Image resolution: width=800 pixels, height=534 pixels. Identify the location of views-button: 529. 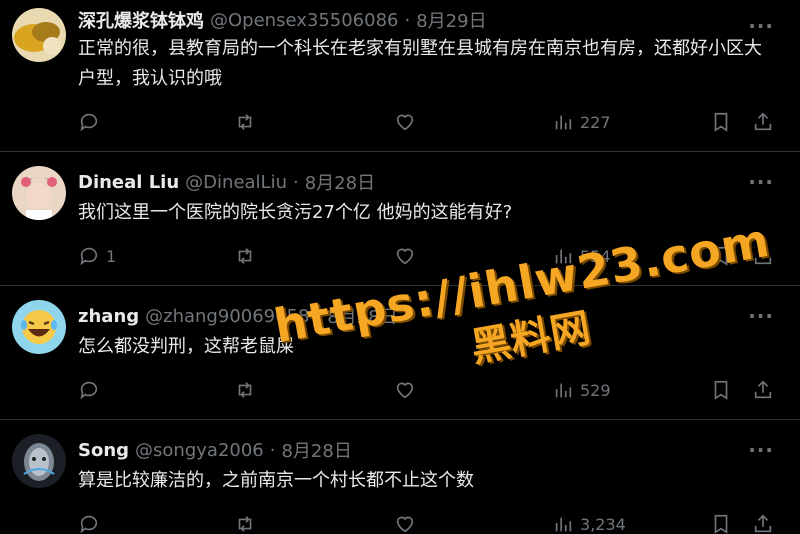
(581, 390).